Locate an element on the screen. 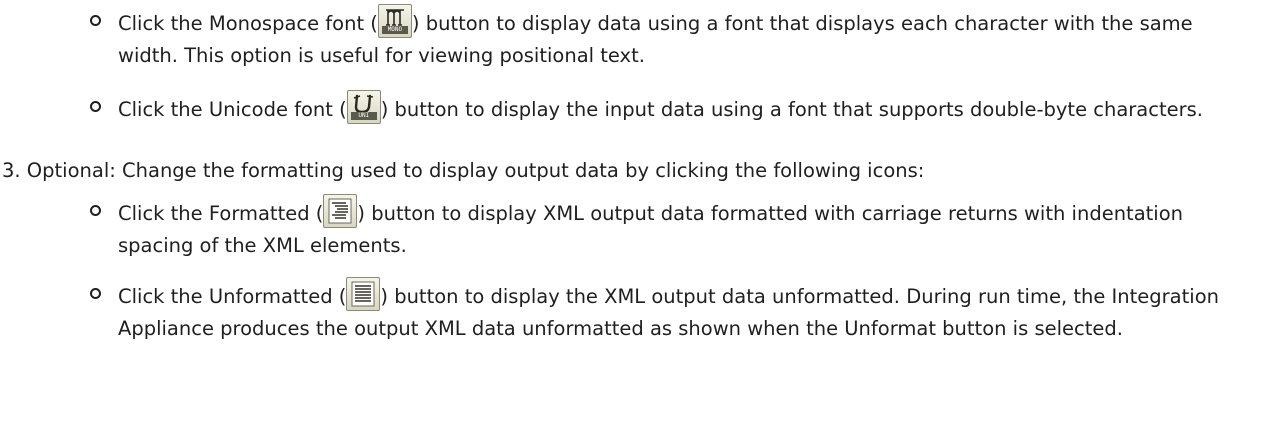 The width and height of the screenshot is (1282, 441). unicode-font-icon: UNI is located at coordinates (363, 107).